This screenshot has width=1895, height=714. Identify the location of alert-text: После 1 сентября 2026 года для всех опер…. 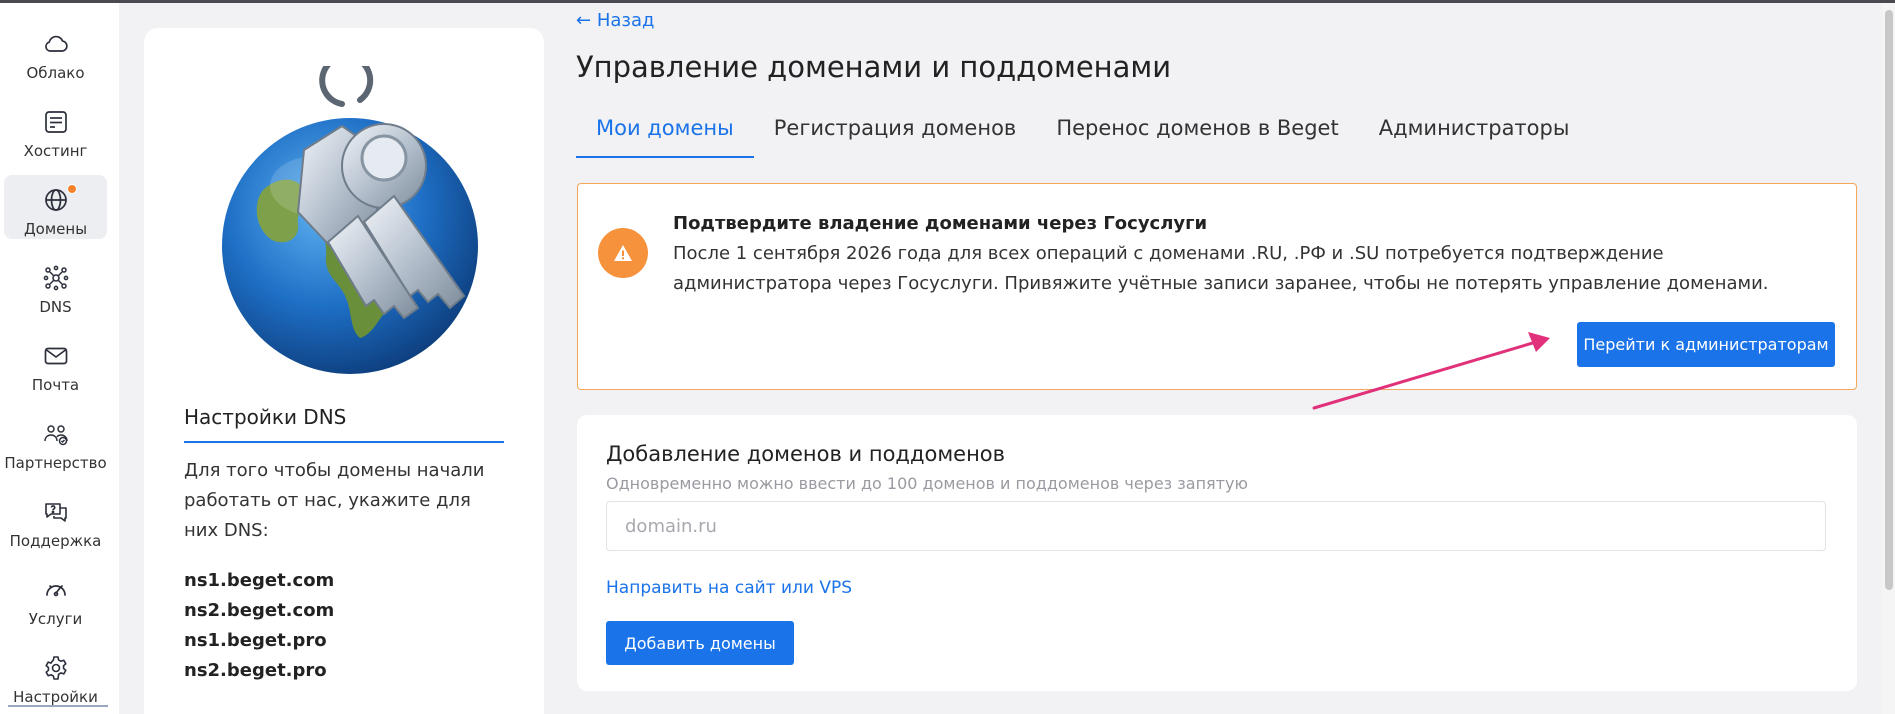
(1221, 268).